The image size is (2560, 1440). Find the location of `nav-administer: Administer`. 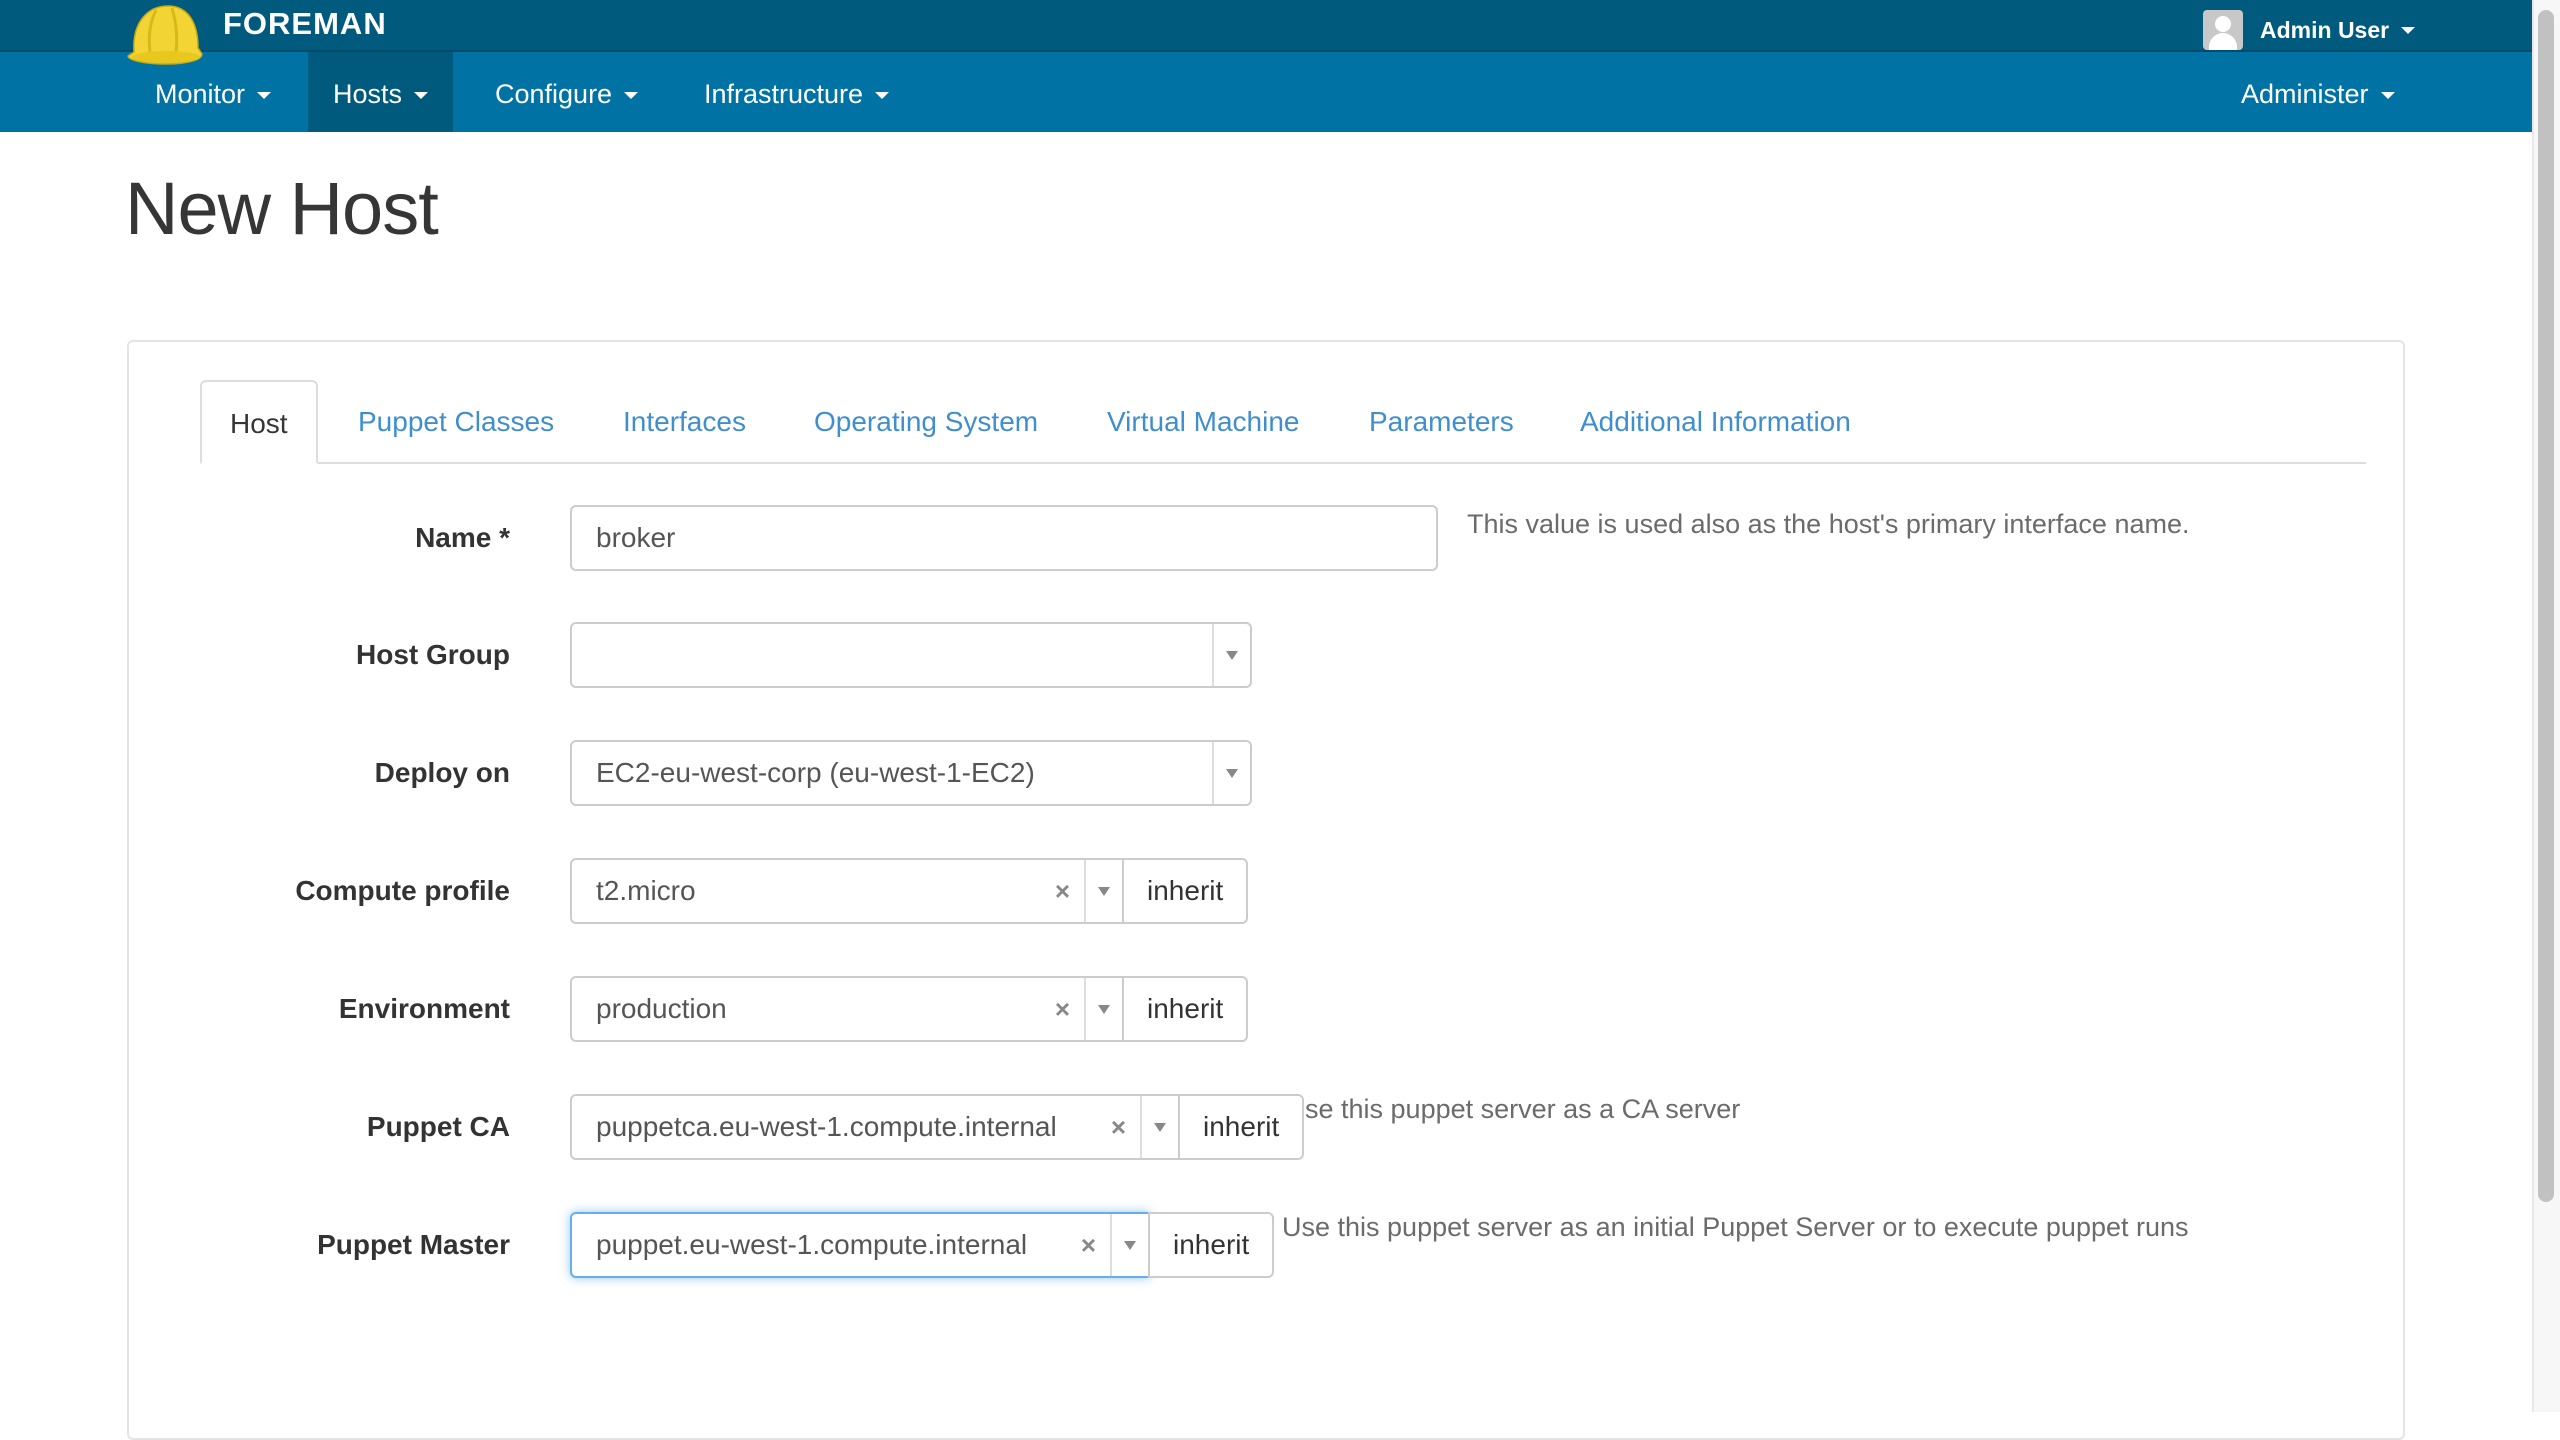

nav-administer: Administer is located at coordinates (2318, 92).